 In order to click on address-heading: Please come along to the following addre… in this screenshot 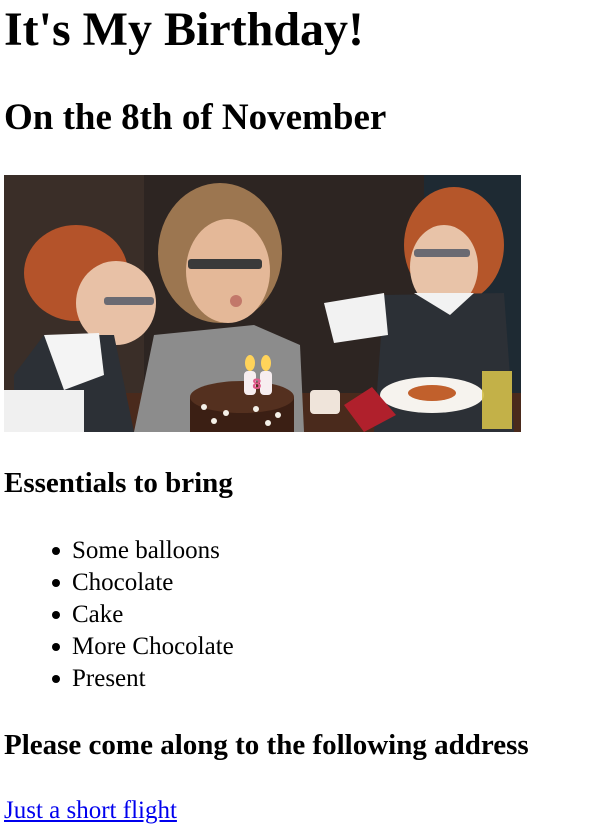, I will do `click(266, 745)`.